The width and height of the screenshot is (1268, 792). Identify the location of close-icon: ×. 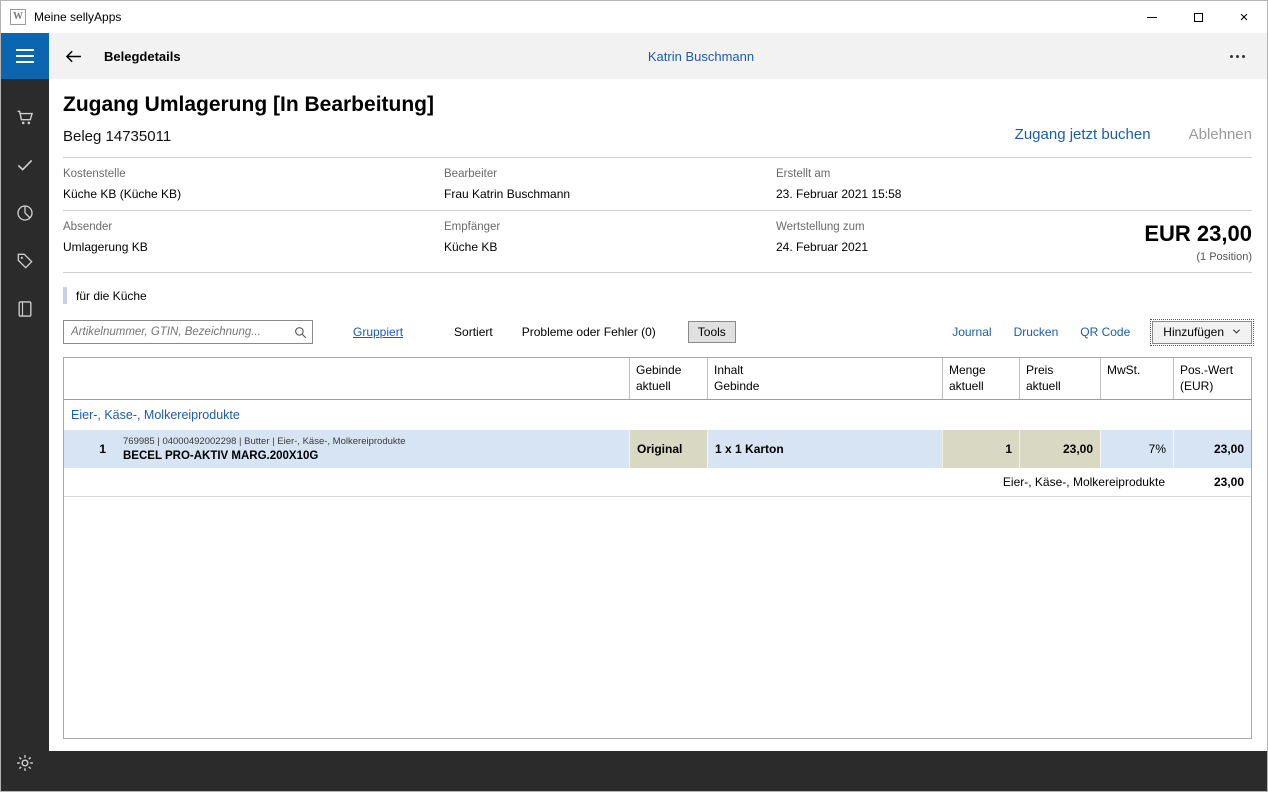
(1244, 17).